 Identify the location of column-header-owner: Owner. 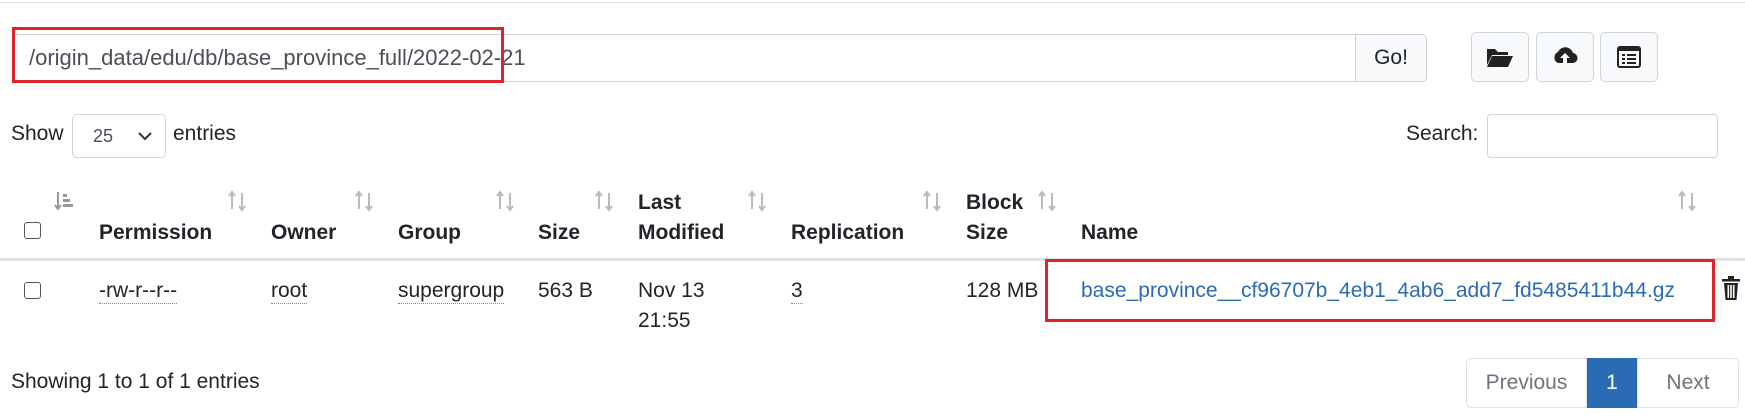
(303, 233).